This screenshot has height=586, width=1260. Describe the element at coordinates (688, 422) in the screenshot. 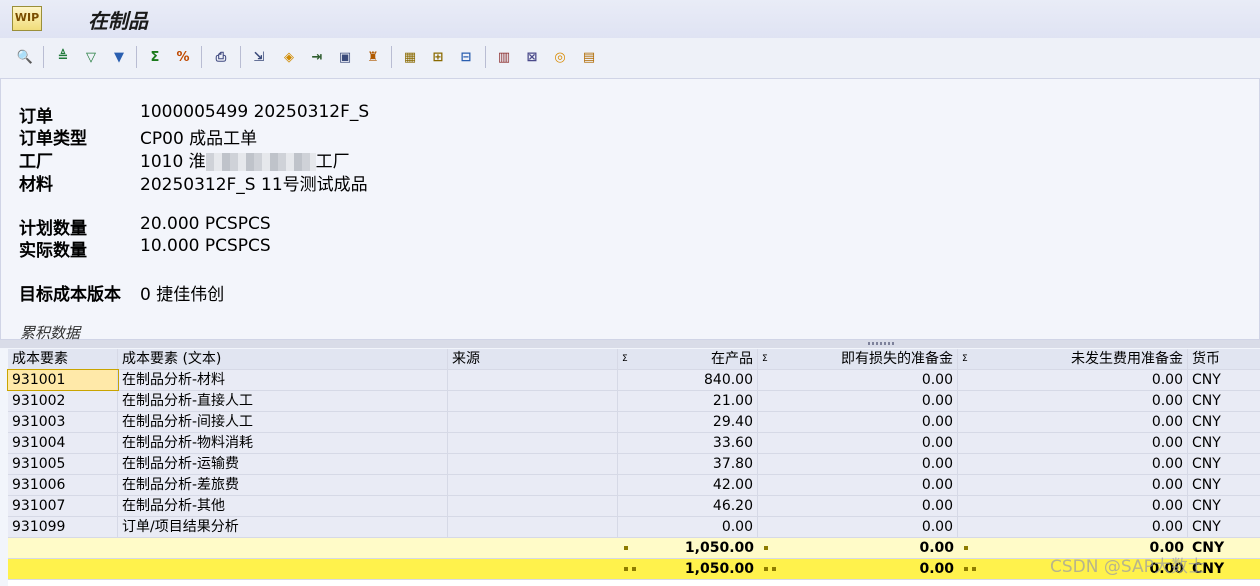

I see `cell-wip: 29.40` at that location.